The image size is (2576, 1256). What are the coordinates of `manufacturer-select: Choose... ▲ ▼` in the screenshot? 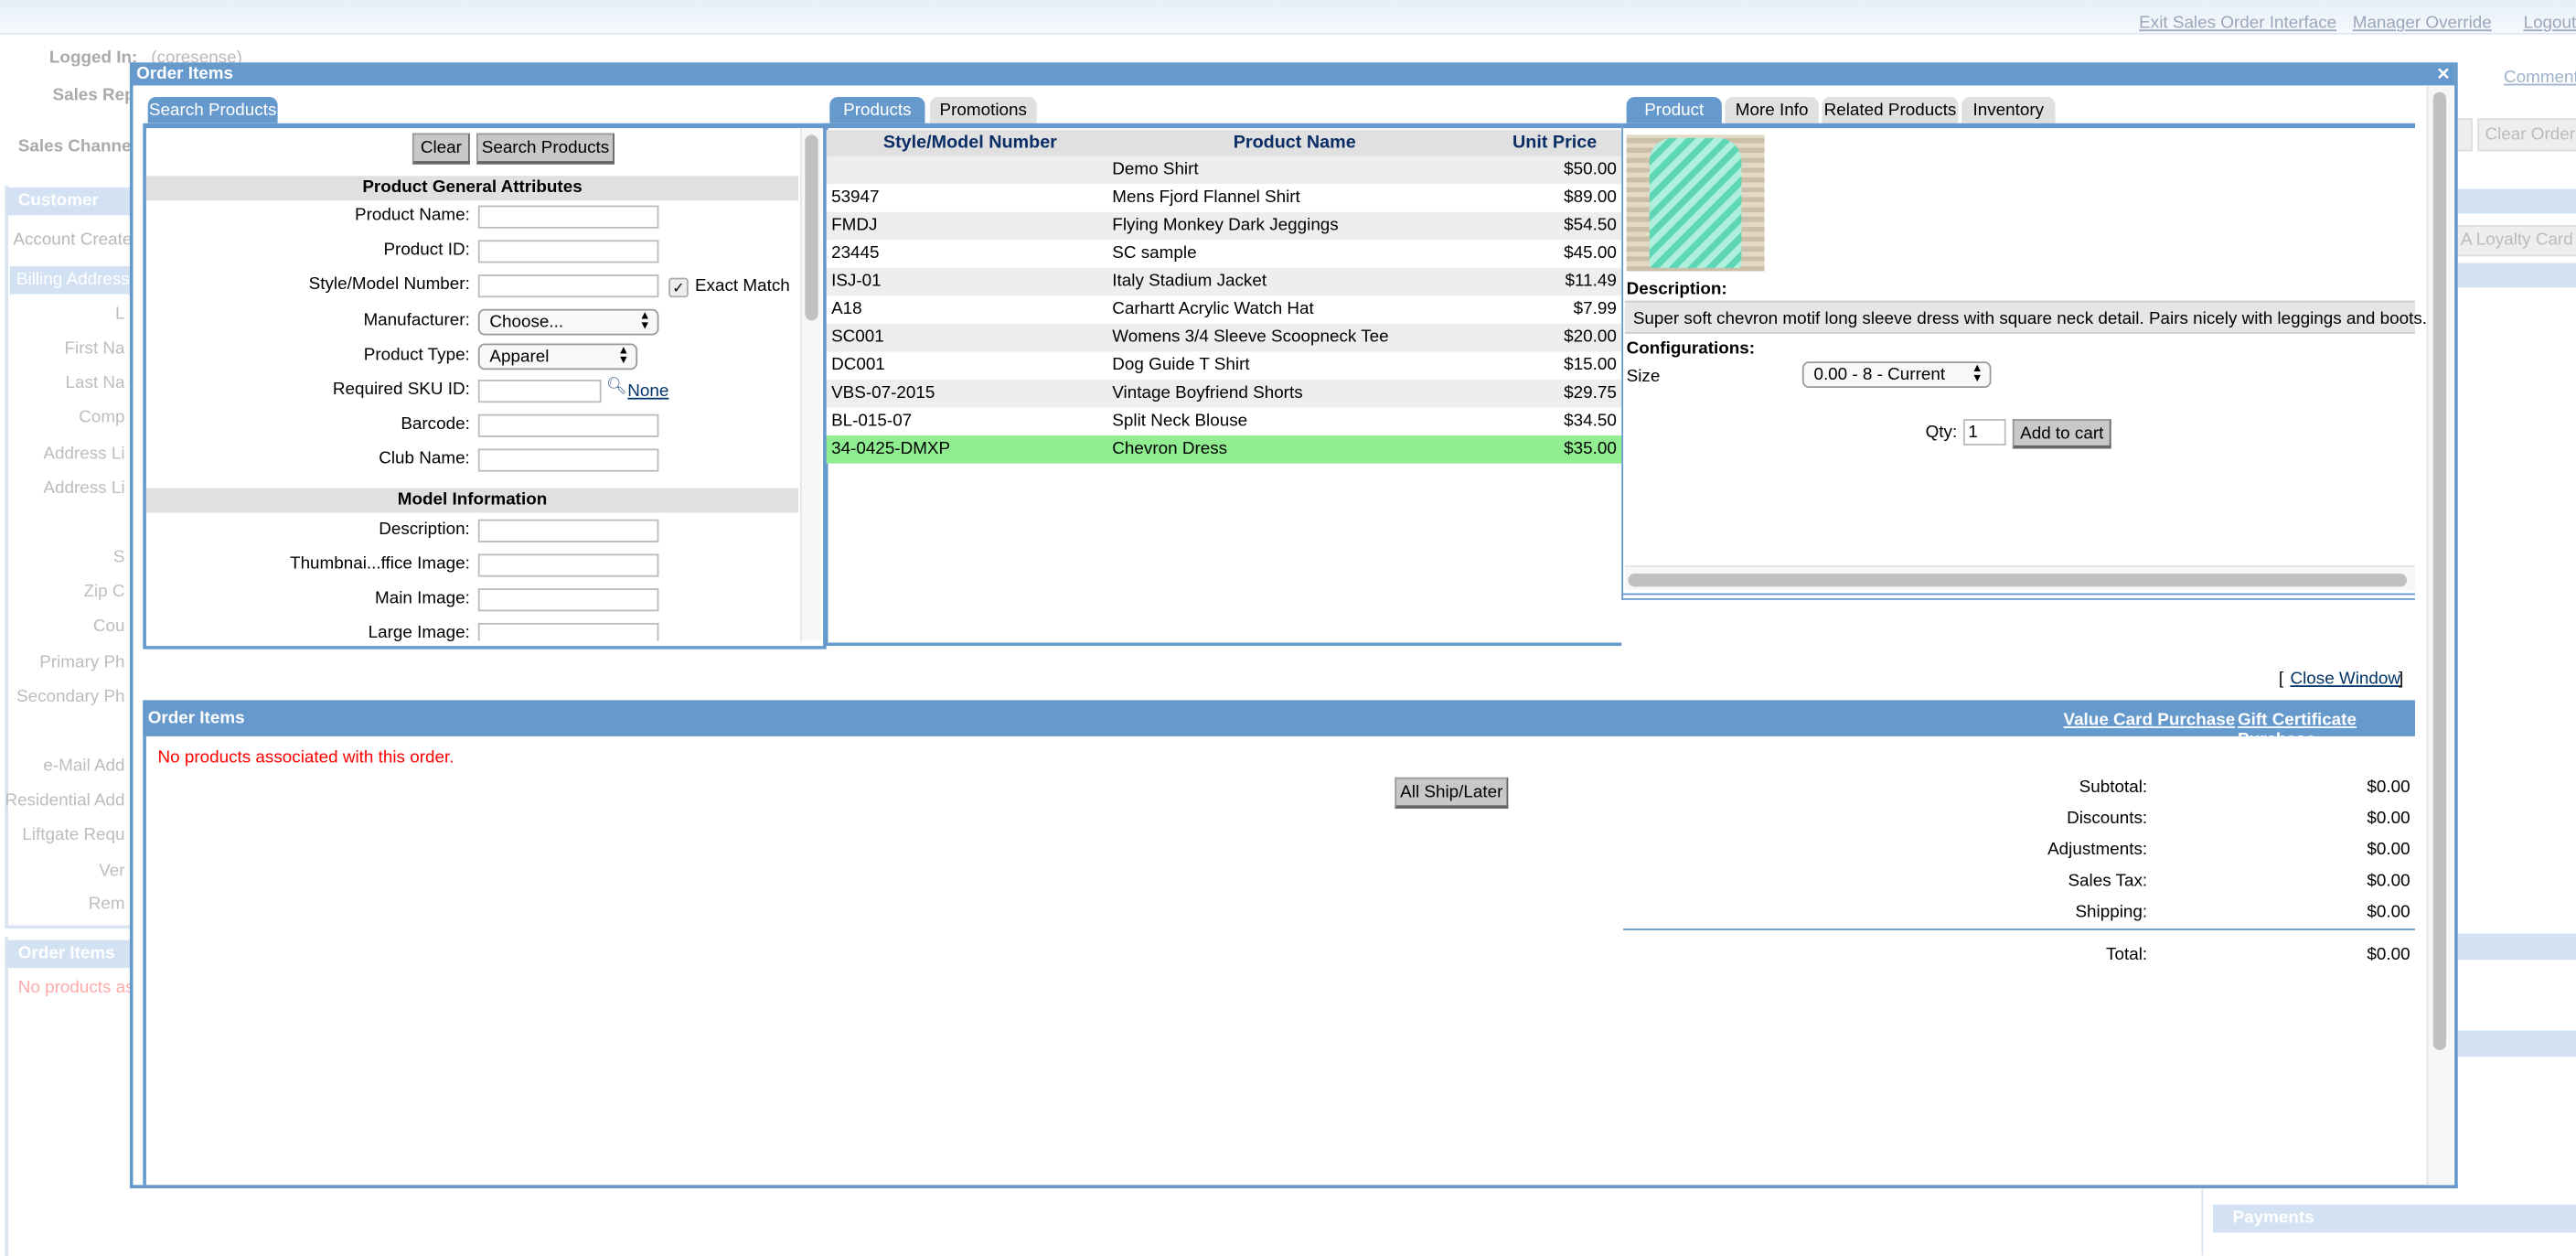 It's located at (568, 322).